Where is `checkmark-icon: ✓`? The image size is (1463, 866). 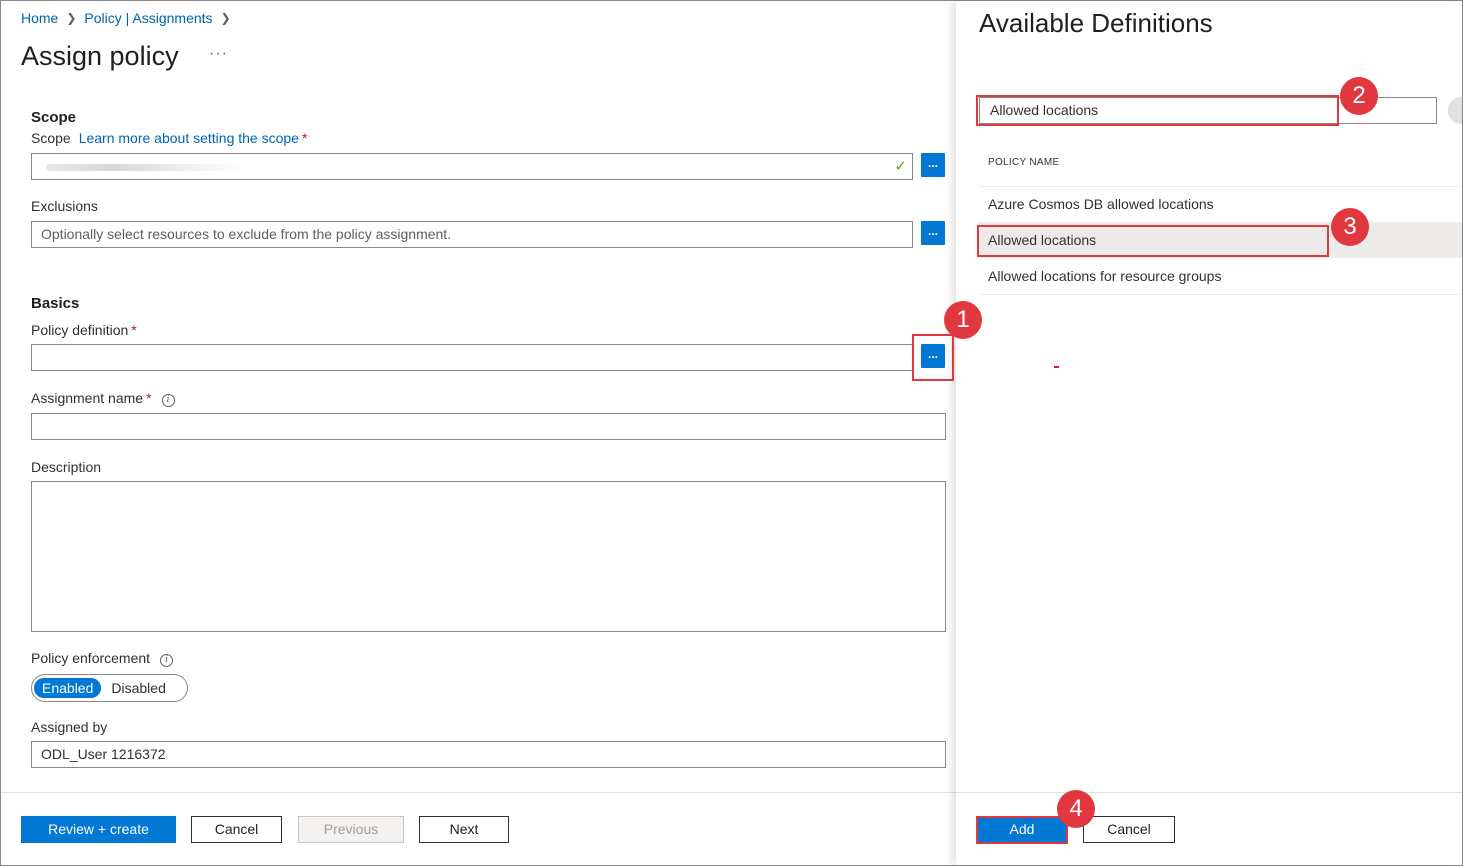
checkmark-icon: ✓ is located at coordinates (900, 166).